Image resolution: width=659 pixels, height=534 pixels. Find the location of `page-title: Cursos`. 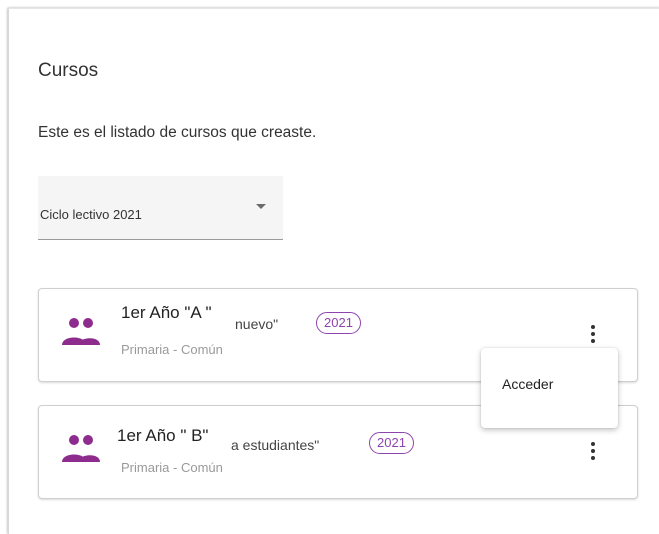

page-title: Cursos is located at coordinates (68, 70).